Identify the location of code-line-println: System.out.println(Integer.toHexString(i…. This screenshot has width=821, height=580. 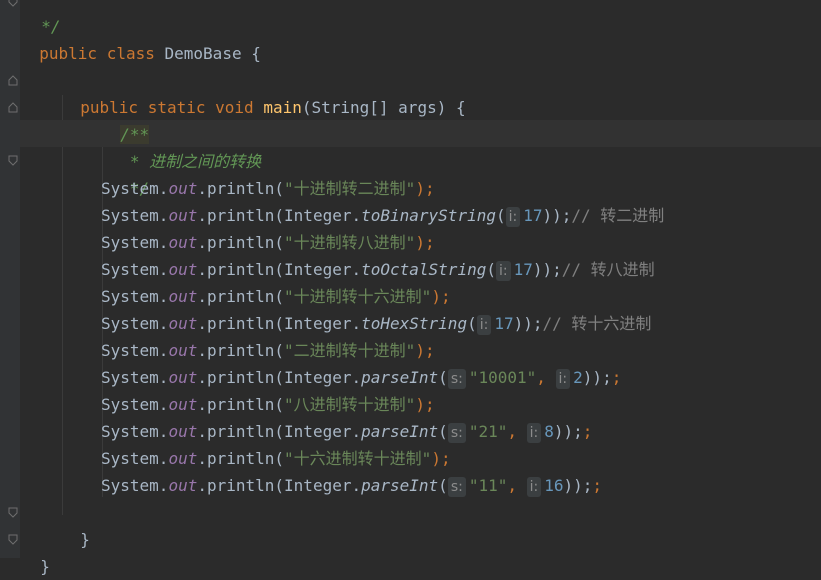
(376, 323).